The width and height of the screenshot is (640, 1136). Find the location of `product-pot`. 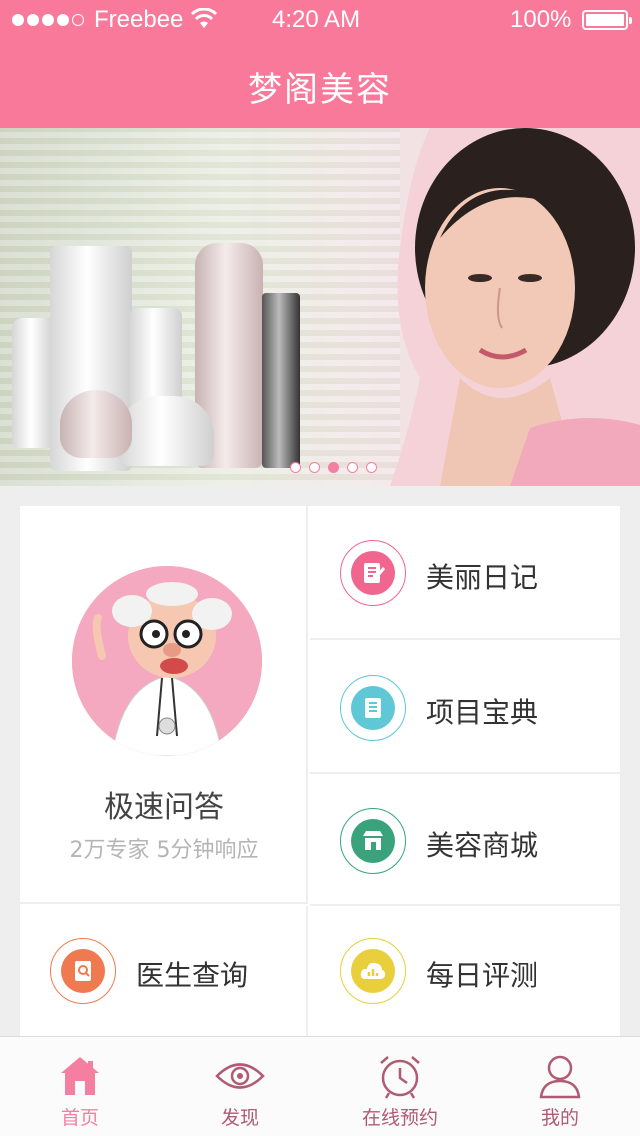

product-pot is located at coordinates (166, 431).